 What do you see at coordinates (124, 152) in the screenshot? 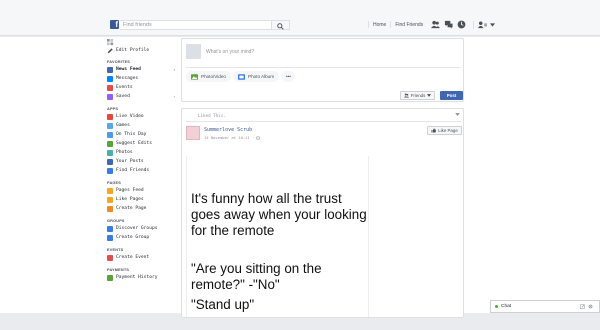
I see `sidebar-item-label: Photos` at bounding box center [124, 152].